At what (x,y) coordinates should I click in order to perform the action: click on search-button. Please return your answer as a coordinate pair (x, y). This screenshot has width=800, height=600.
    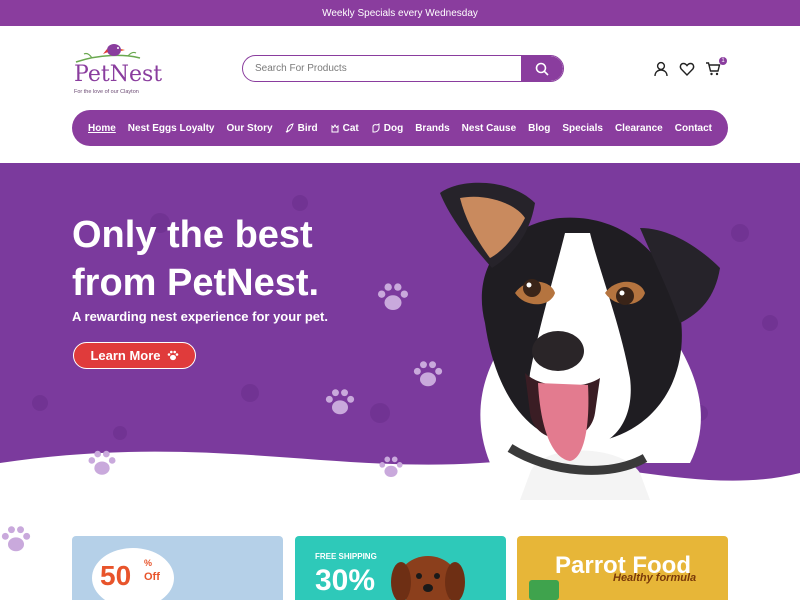
    Looking at the image, I should click on (542, 68).